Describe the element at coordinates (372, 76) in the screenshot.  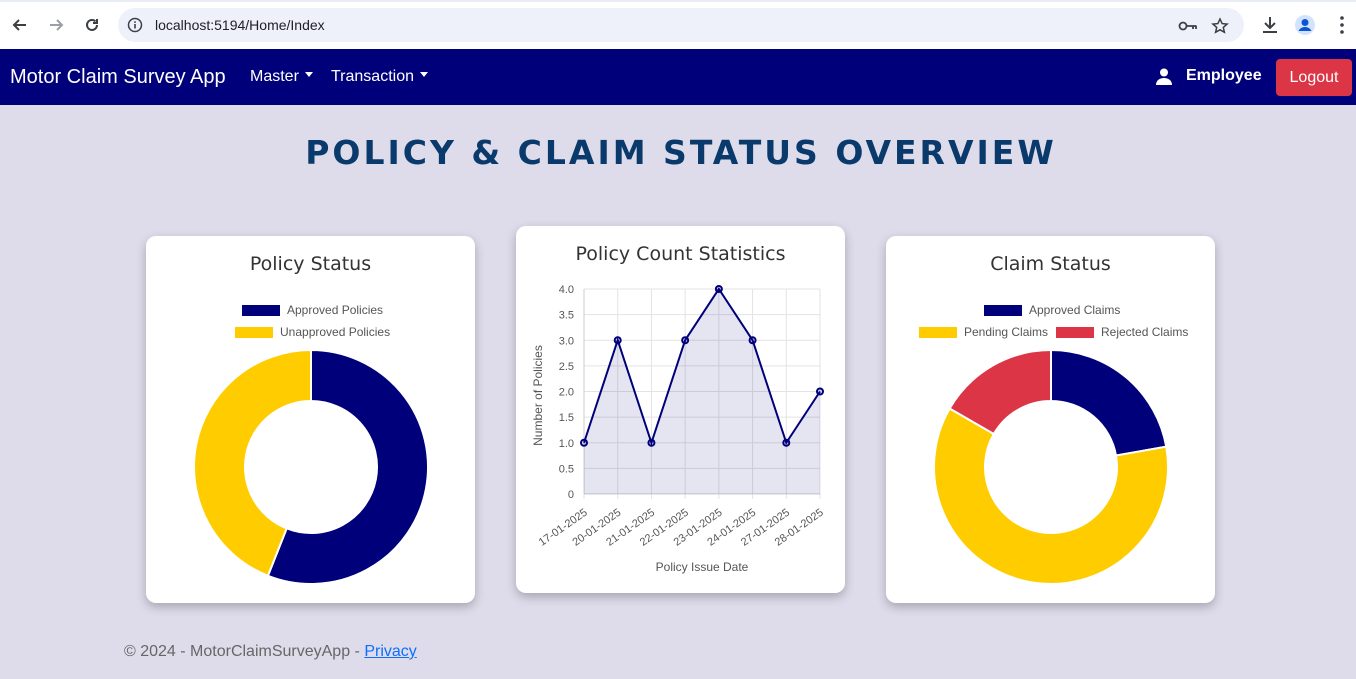
I see `menu-transaction-label: Transaction` at that location.